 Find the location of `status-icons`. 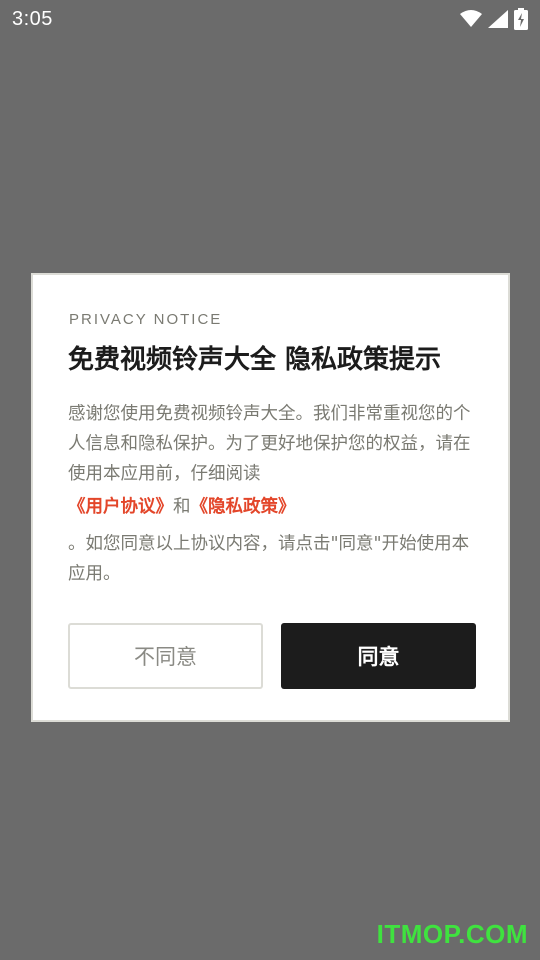

status-icons is located at coordinates (494, 19).